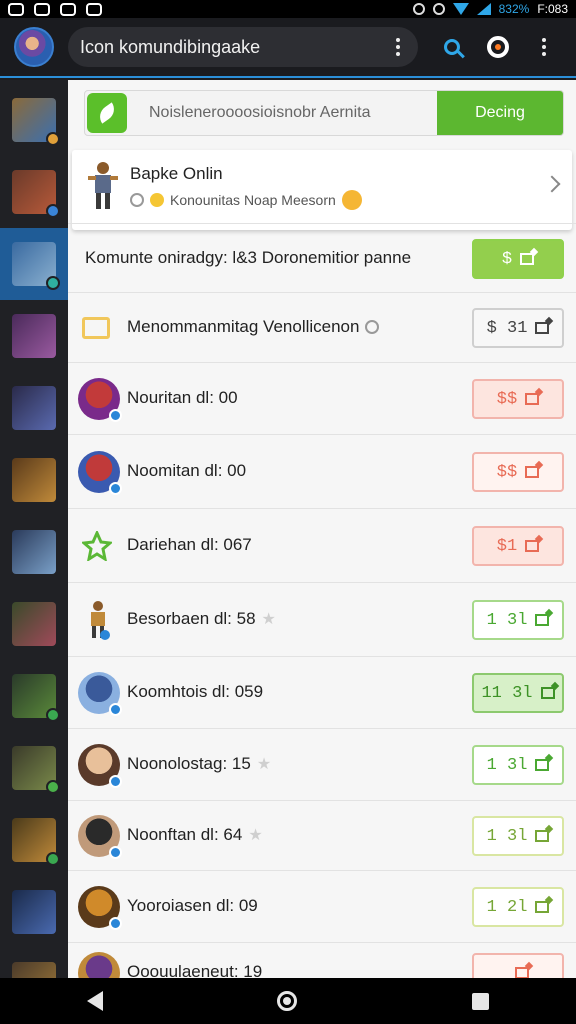 Image resolution: width=576 pixels, height=1024 pixels. I want to click on price-button: $ 31, so click(518, 328).